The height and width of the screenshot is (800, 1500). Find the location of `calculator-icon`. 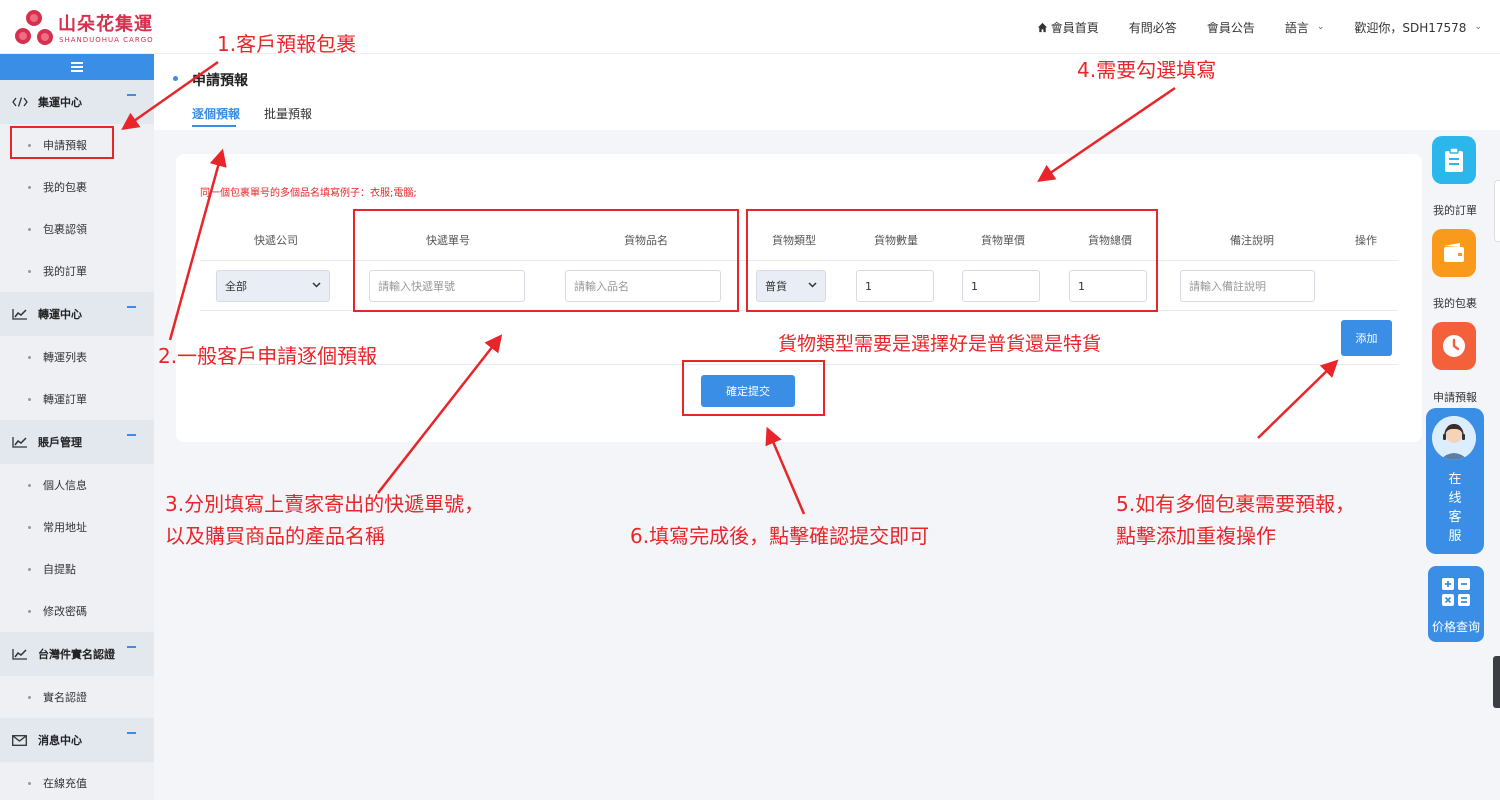

calculator-icon is located at coordinates (1456, 592).